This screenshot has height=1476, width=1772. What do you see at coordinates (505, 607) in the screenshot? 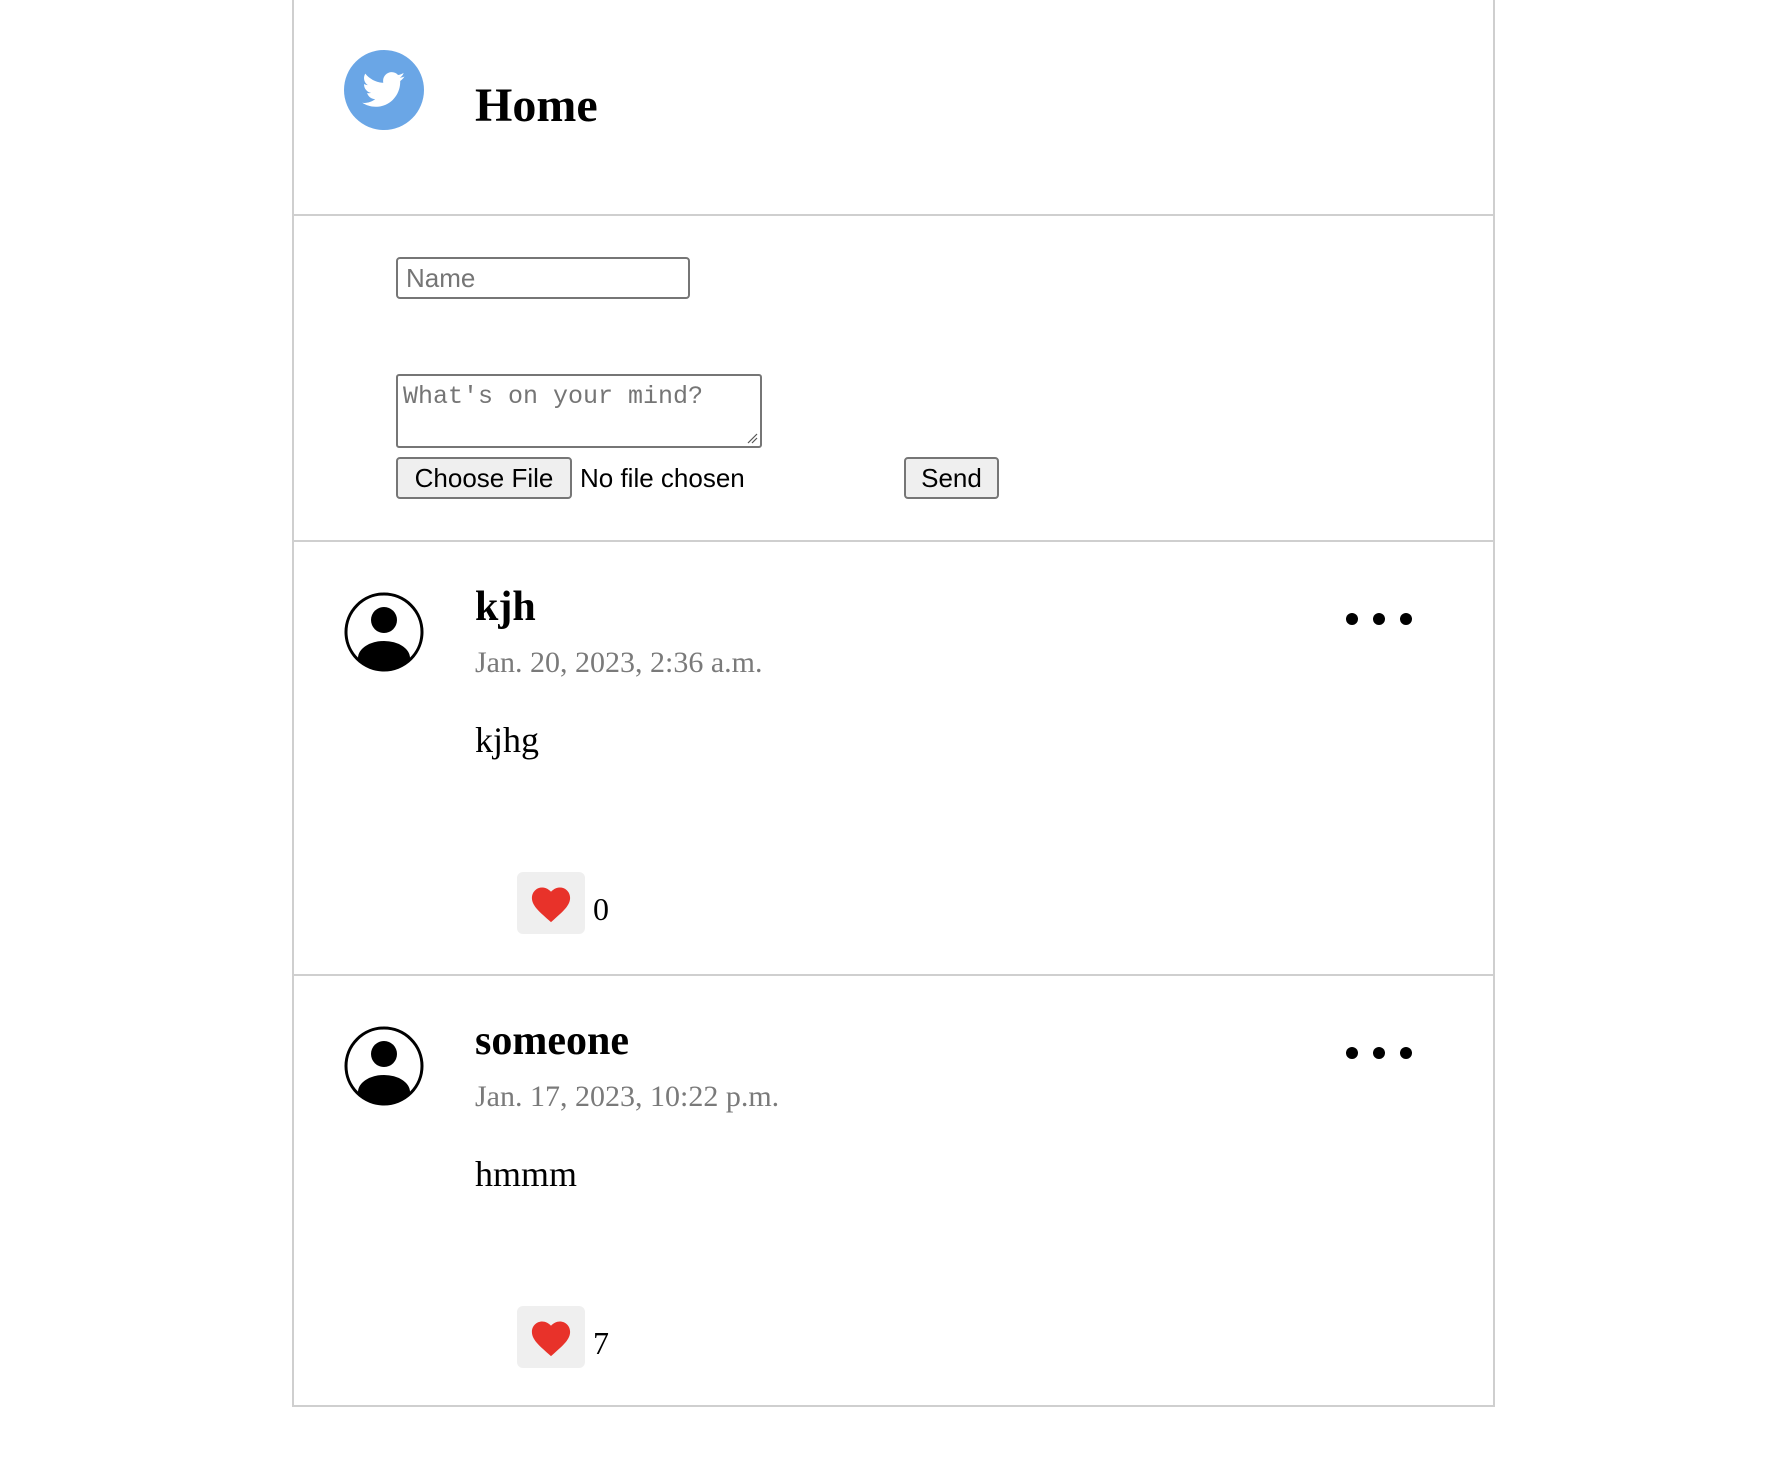
I see `post-author: kjh` at bounding box center [505, 607].